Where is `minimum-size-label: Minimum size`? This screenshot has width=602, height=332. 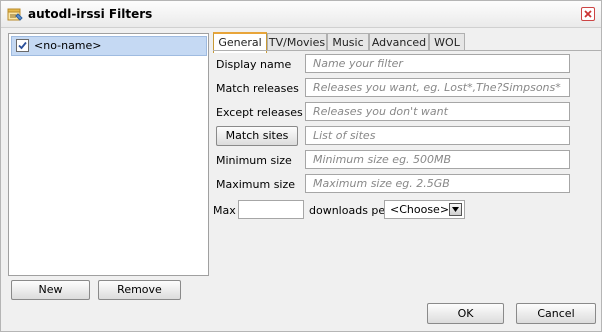
minimum-size-label: Minimum size is located at coordinates (254, 160).